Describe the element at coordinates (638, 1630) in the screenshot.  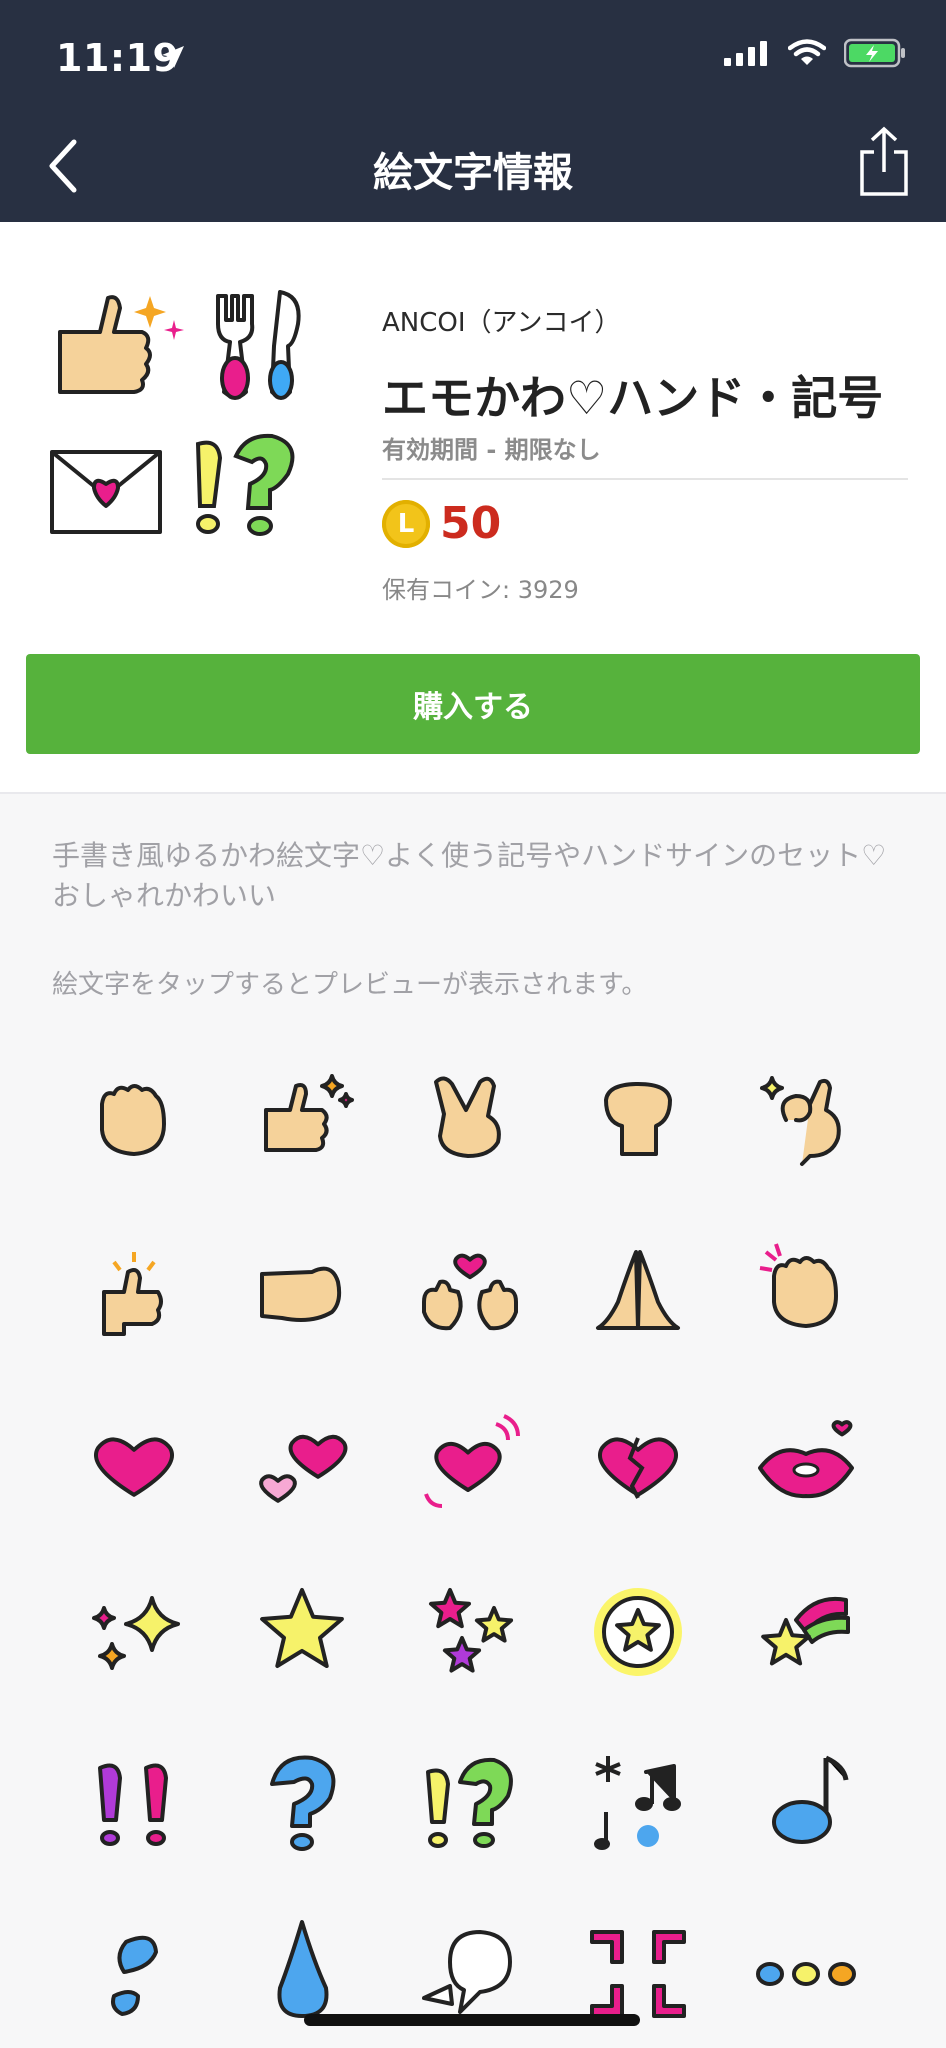
I see `glowing-star-icon` at that location.